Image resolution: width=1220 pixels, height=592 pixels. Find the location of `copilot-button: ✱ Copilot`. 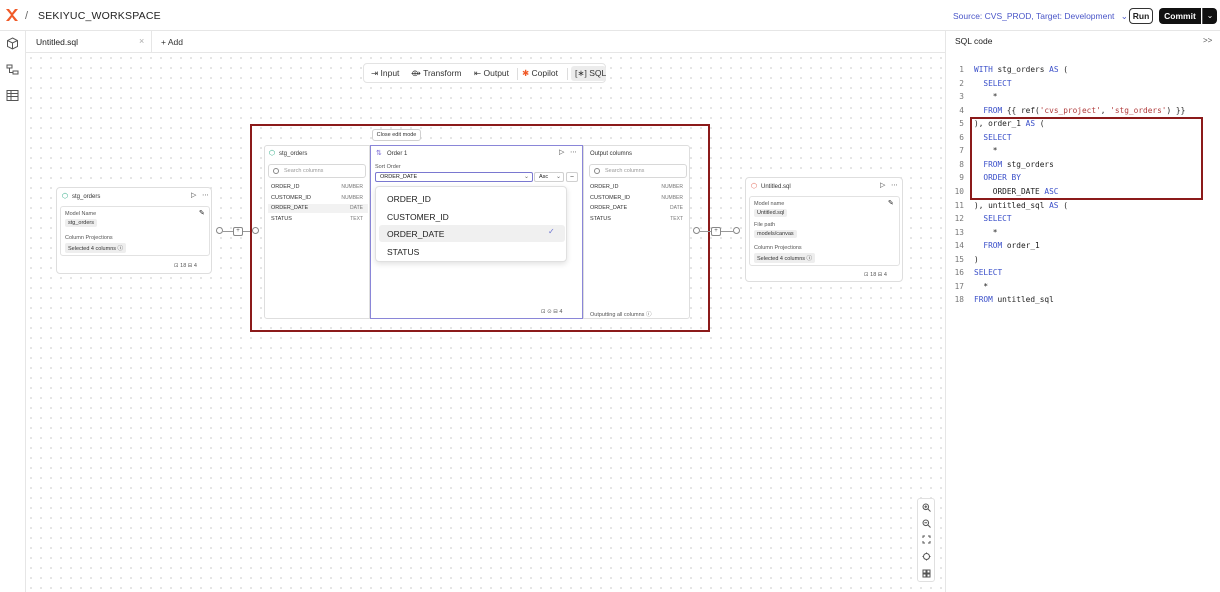

copilot-button: ✱ Copilot is located at coordinates (540, 73).